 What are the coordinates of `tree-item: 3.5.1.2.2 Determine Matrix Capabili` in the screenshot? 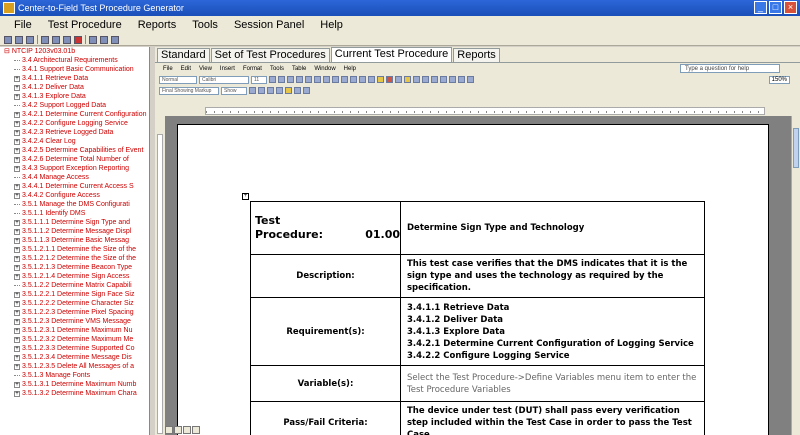 It's located at (74, 285).